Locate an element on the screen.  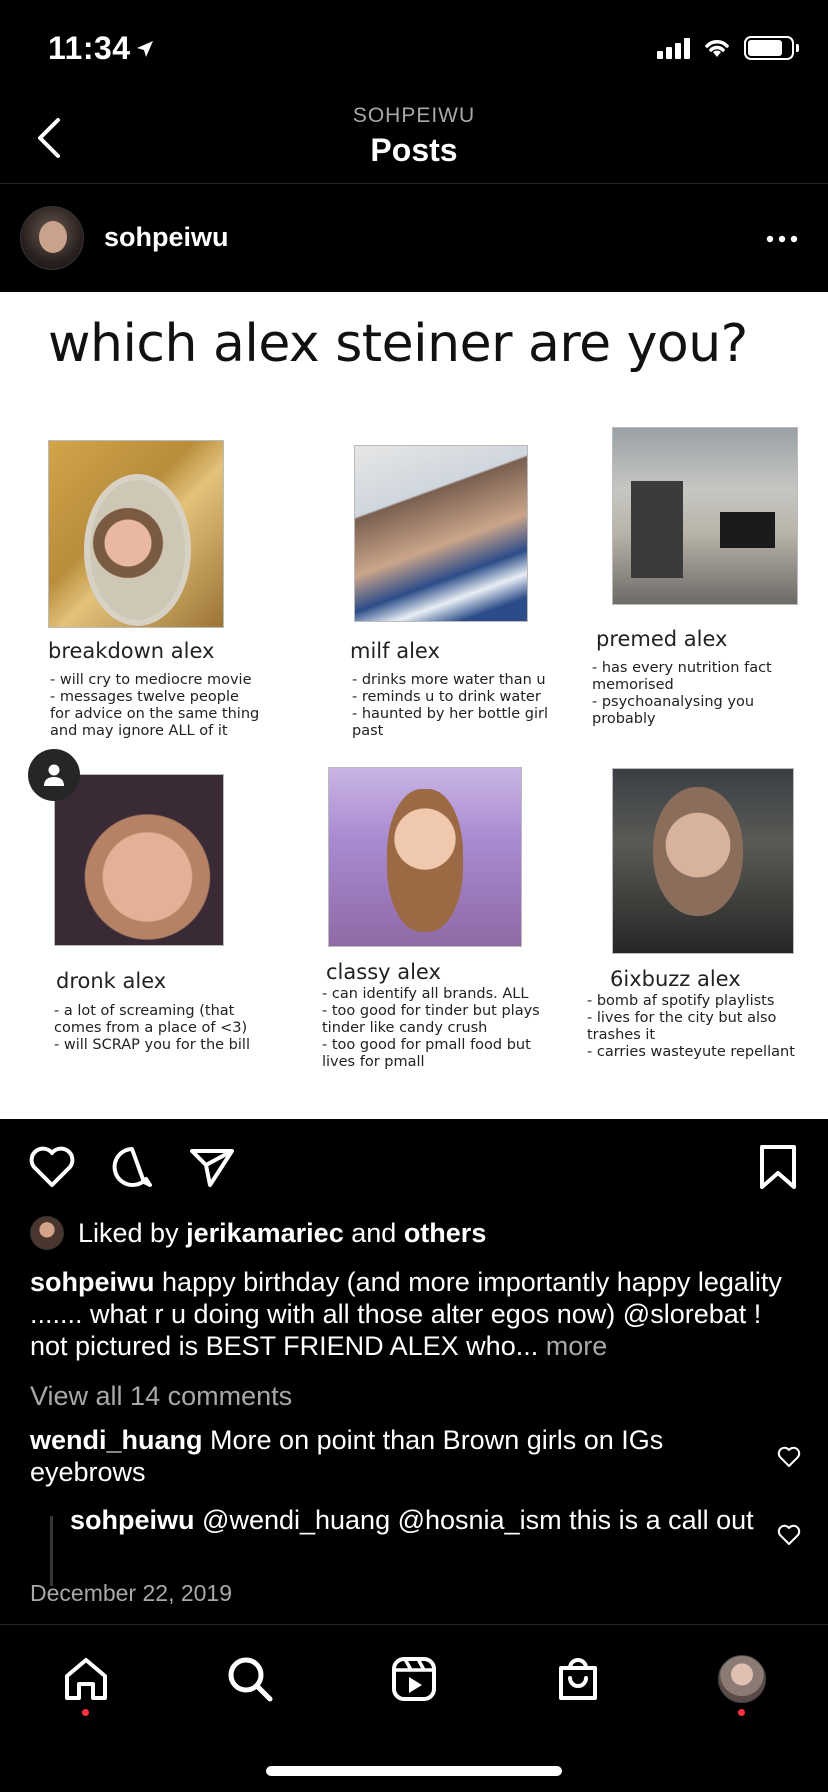
reels-icon is located at coordinates (414, 1679).